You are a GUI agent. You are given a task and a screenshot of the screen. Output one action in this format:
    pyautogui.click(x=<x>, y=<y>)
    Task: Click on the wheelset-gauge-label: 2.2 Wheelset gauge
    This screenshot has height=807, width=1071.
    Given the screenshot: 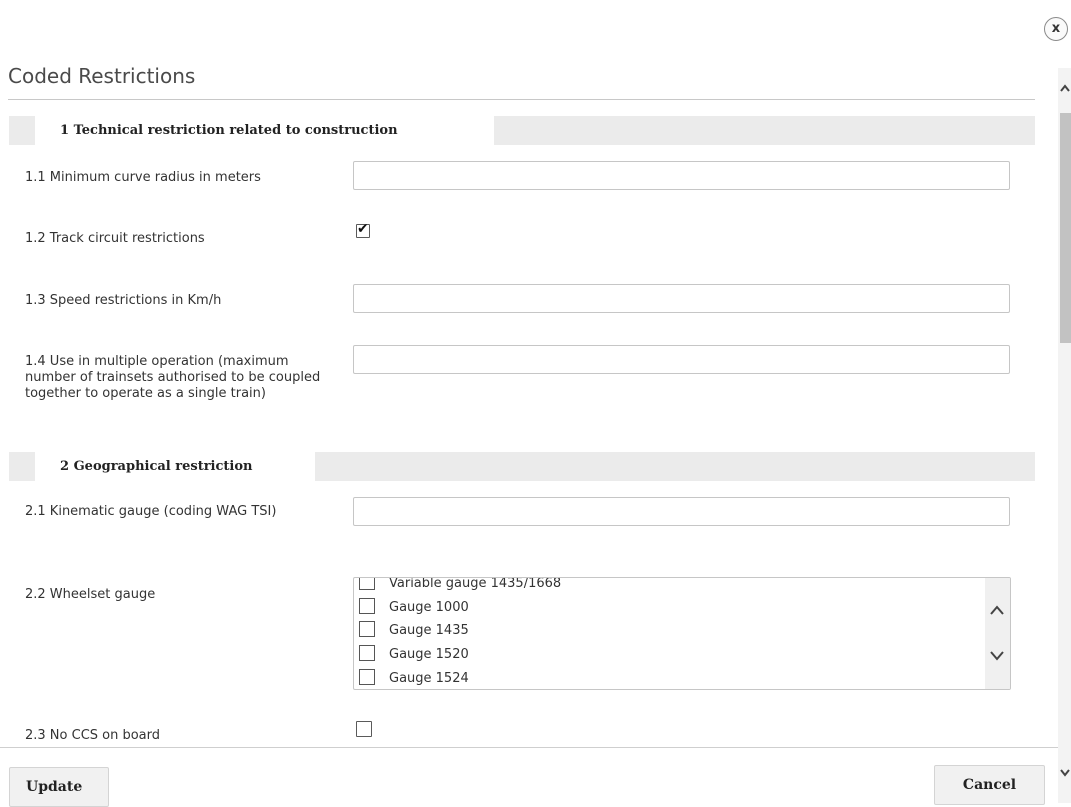 What is the action you would take?
    pyautogui.click(x=90, y=594)
    